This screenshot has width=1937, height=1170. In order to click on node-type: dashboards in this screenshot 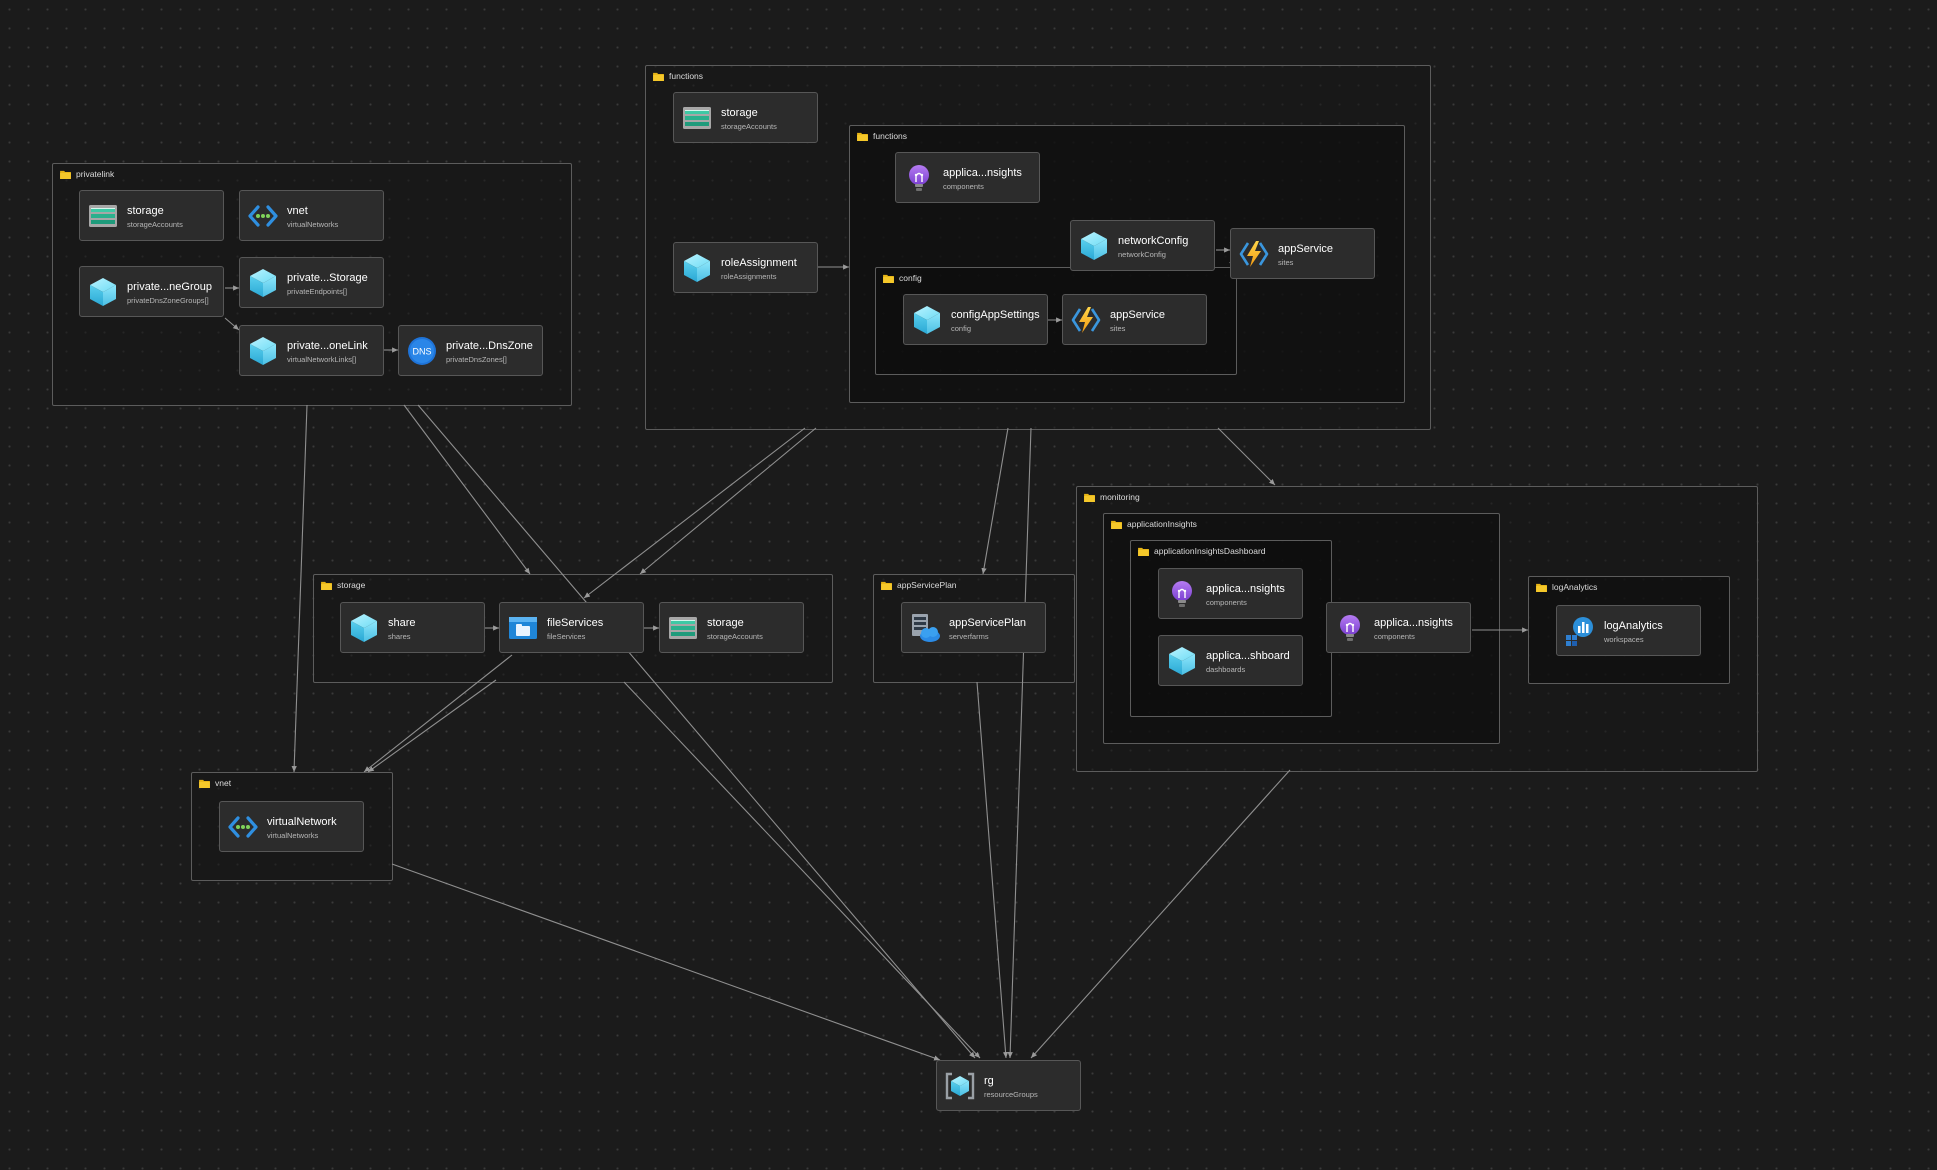, I will do `click(1226, 669)`.